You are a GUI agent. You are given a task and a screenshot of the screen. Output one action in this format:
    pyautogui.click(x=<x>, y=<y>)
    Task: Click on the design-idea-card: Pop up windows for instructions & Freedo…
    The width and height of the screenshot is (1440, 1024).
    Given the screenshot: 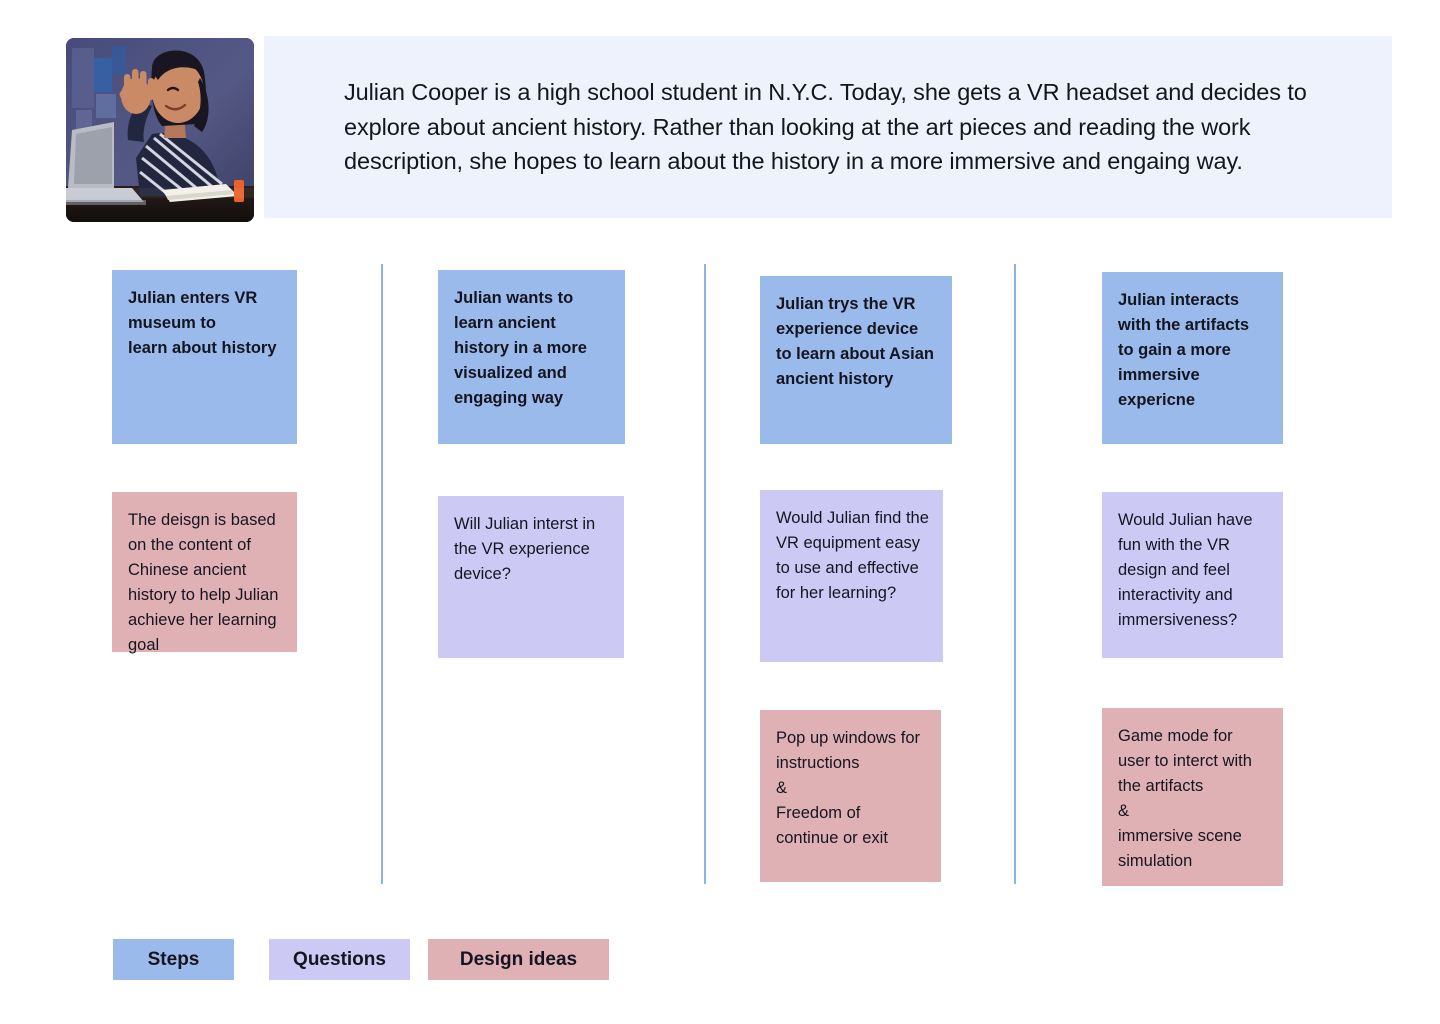 What is the action you would take?
    pyautogui.click(x=850, y=796)
    